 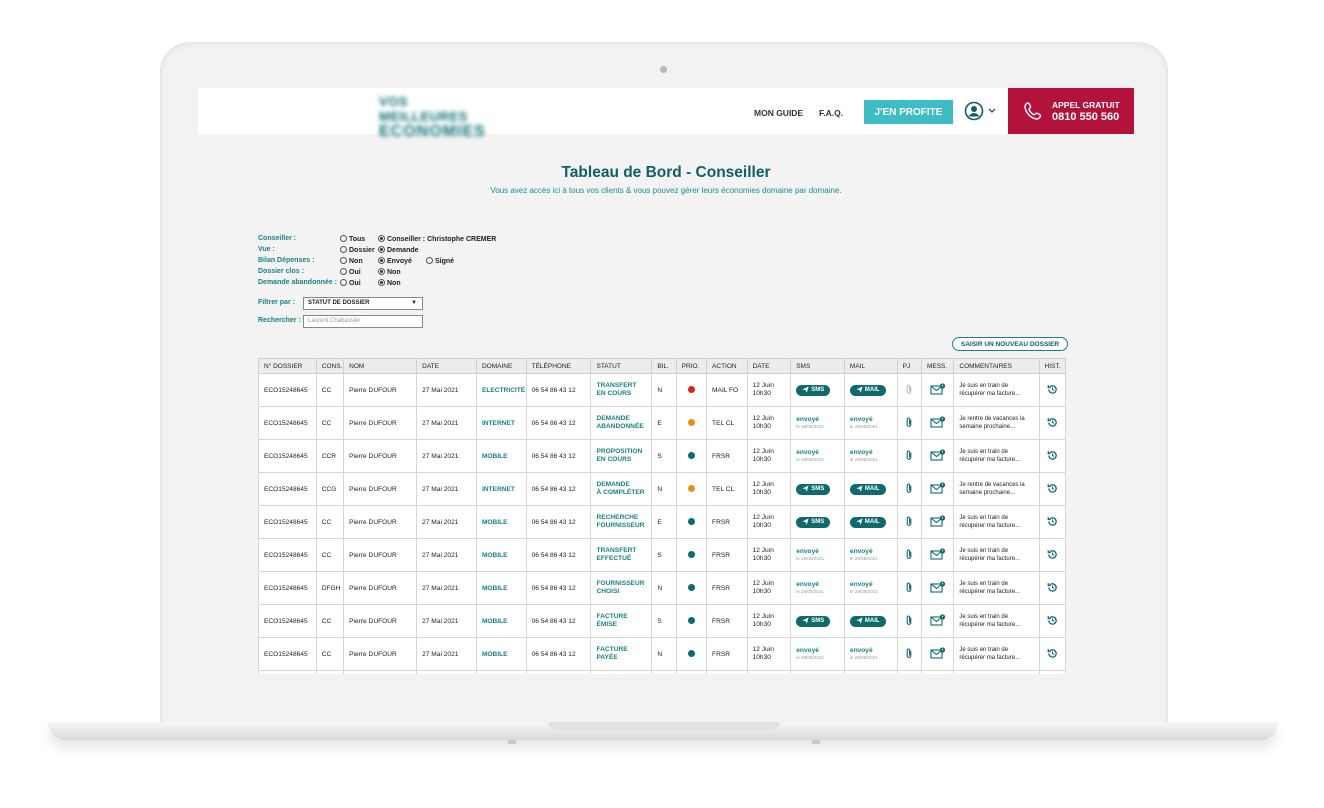 I want to click on filter-radio-option: Signé, so click(x=440, y=261).